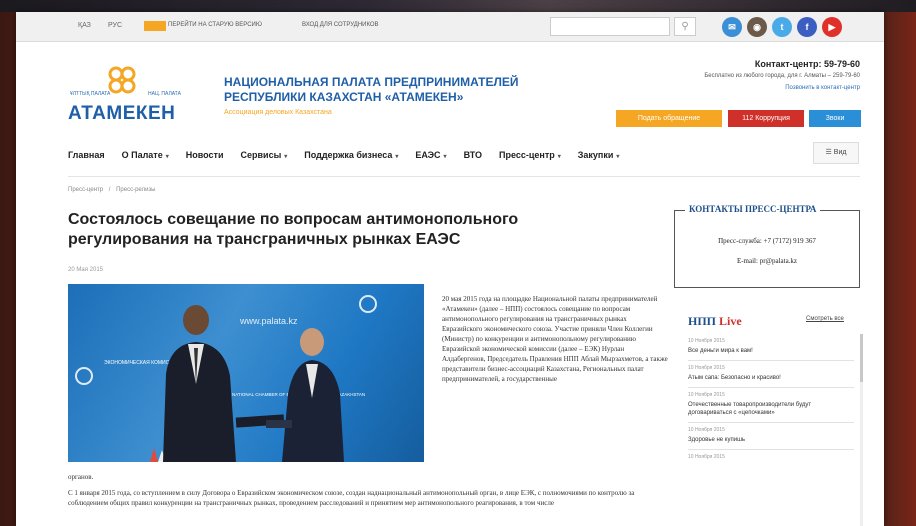 The width and height of the screenshot is (916, 526). What do you see at coordinates (464, 176) in the screenshot?
I see `header-divider` at bounding box center [464, 176].